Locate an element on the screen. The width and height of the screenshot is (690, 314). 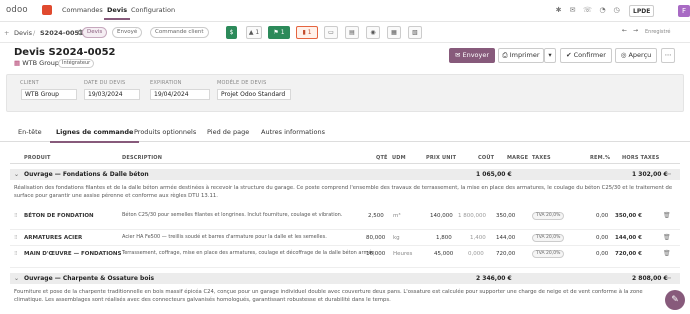
user-avatar: F is located at coordinates (684, 11).